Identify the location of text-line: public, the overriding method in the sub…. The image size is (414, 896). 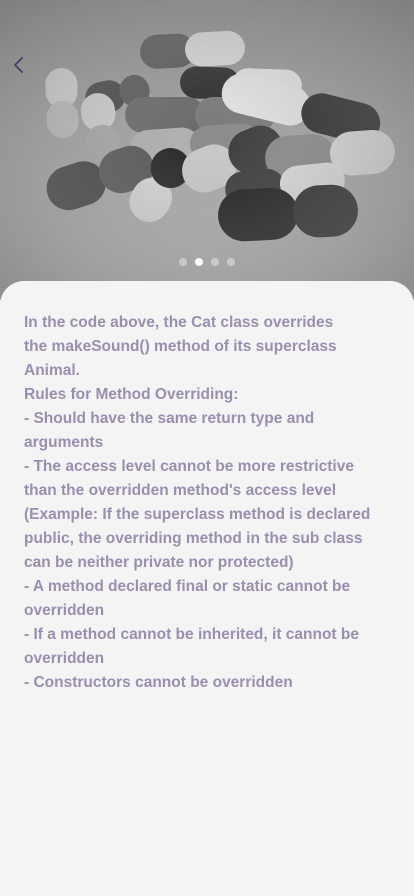
(193, 538).